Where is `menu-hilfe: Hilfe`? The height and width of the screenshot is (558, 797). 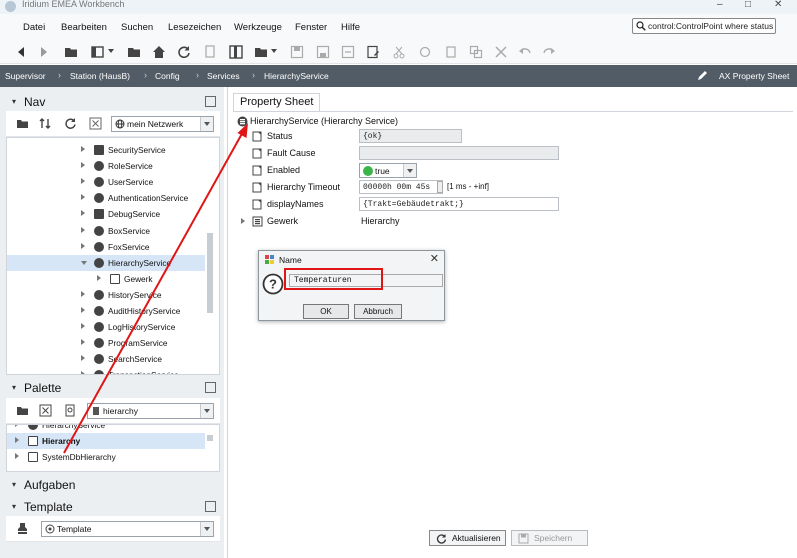
menu-hilfe: Hilfe is located at coordinates (350, 27).